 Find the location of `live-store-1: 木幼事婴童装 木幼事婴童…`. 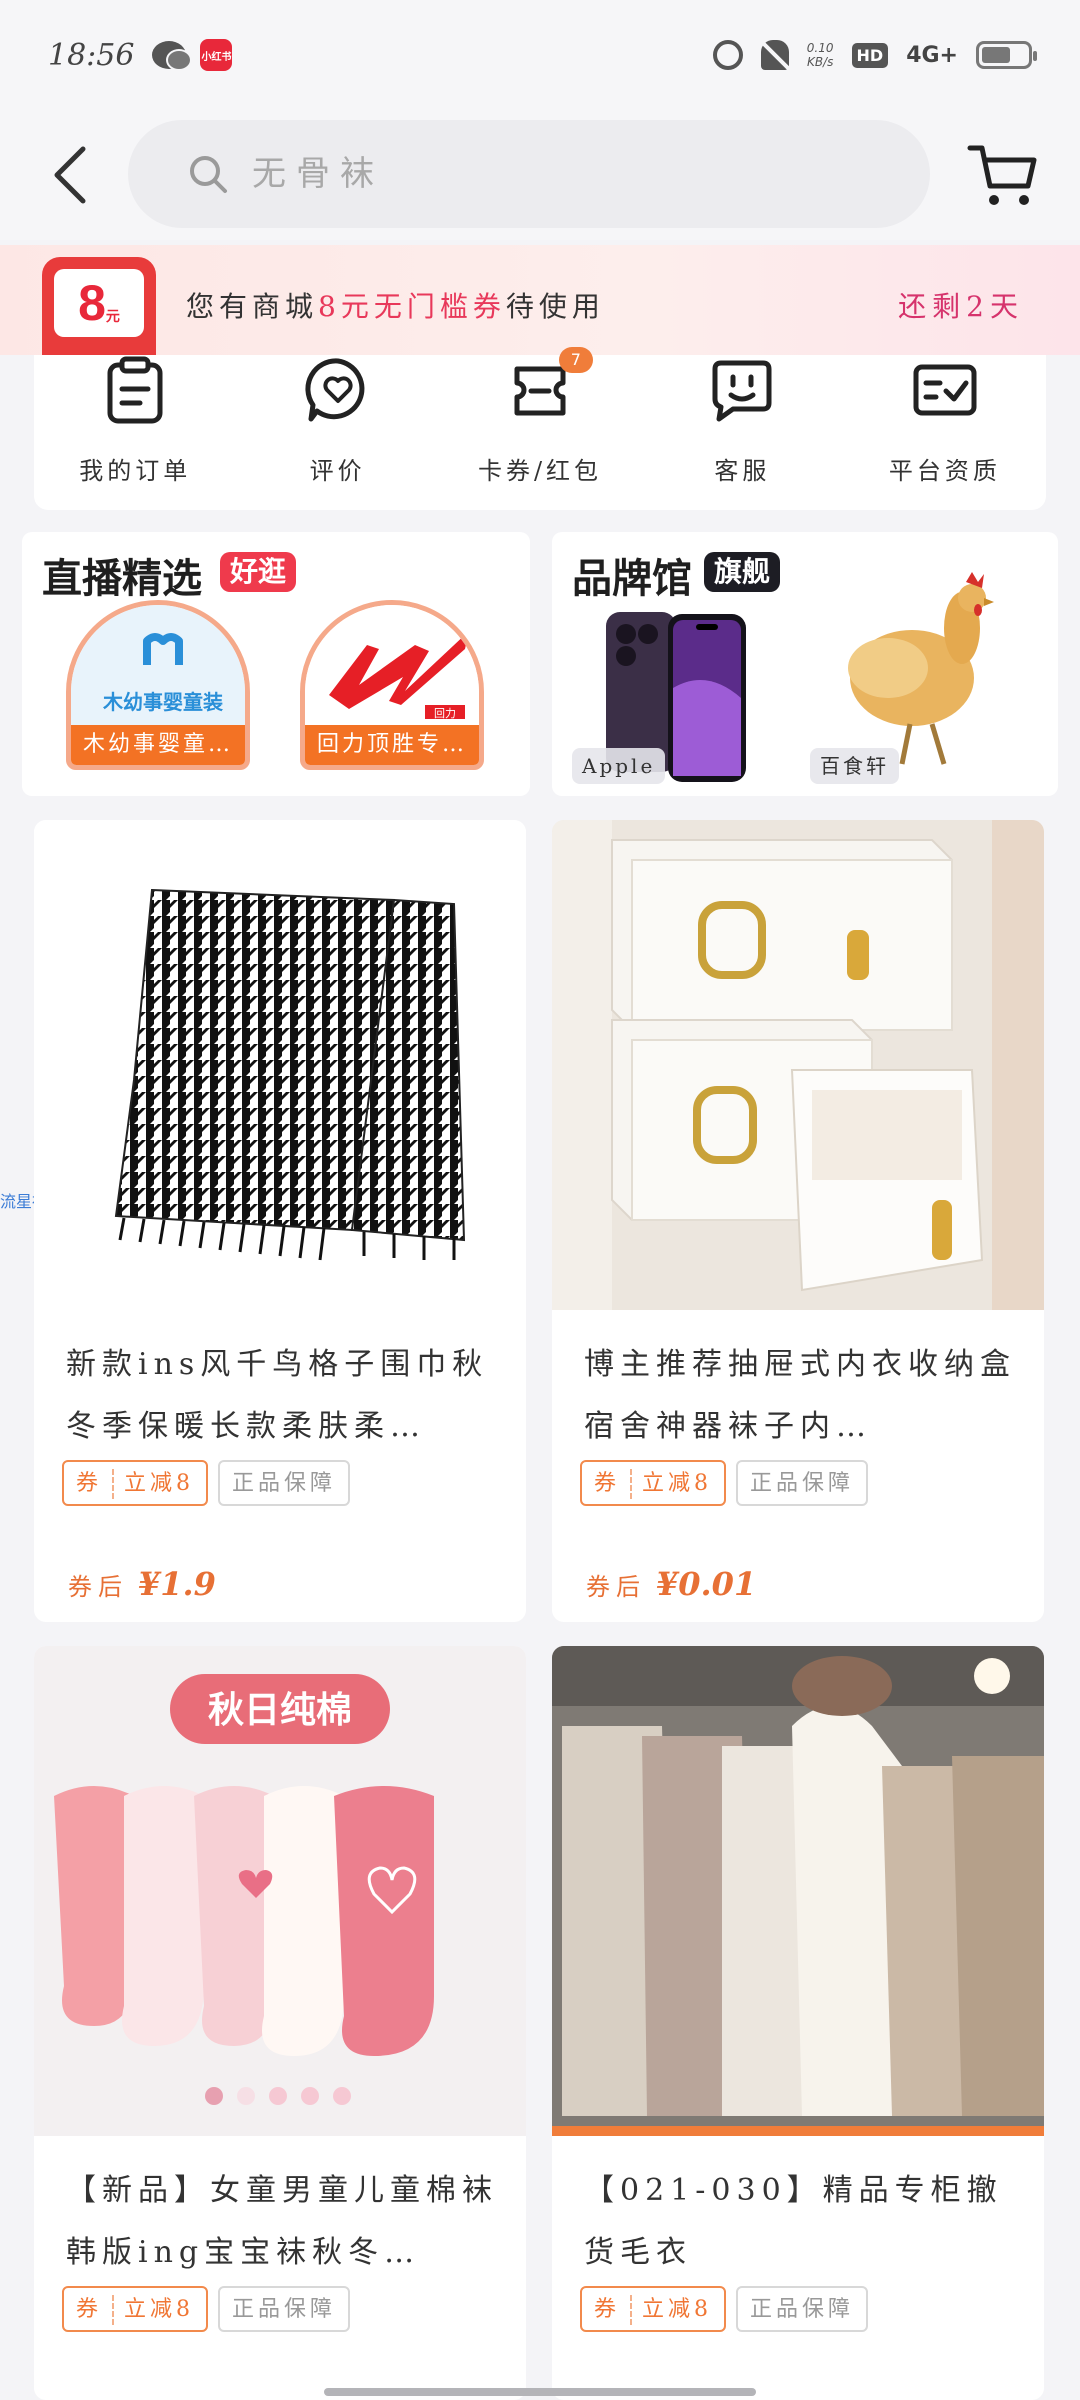

live-store-1: 木幼事婴童装 木幼事婴童… is located at coordinates (158, 685).